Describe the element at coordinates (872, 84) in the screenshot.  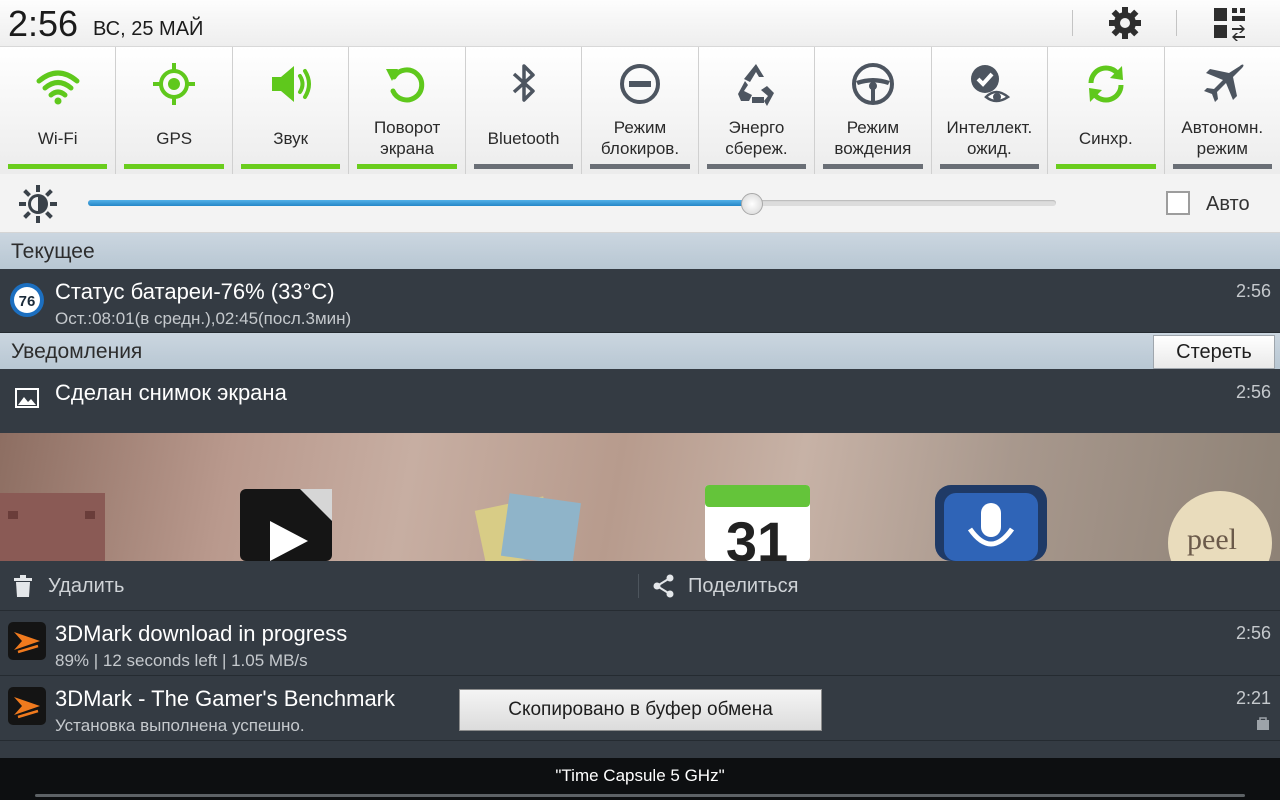
I see `steering-wheel-icon` at that location.